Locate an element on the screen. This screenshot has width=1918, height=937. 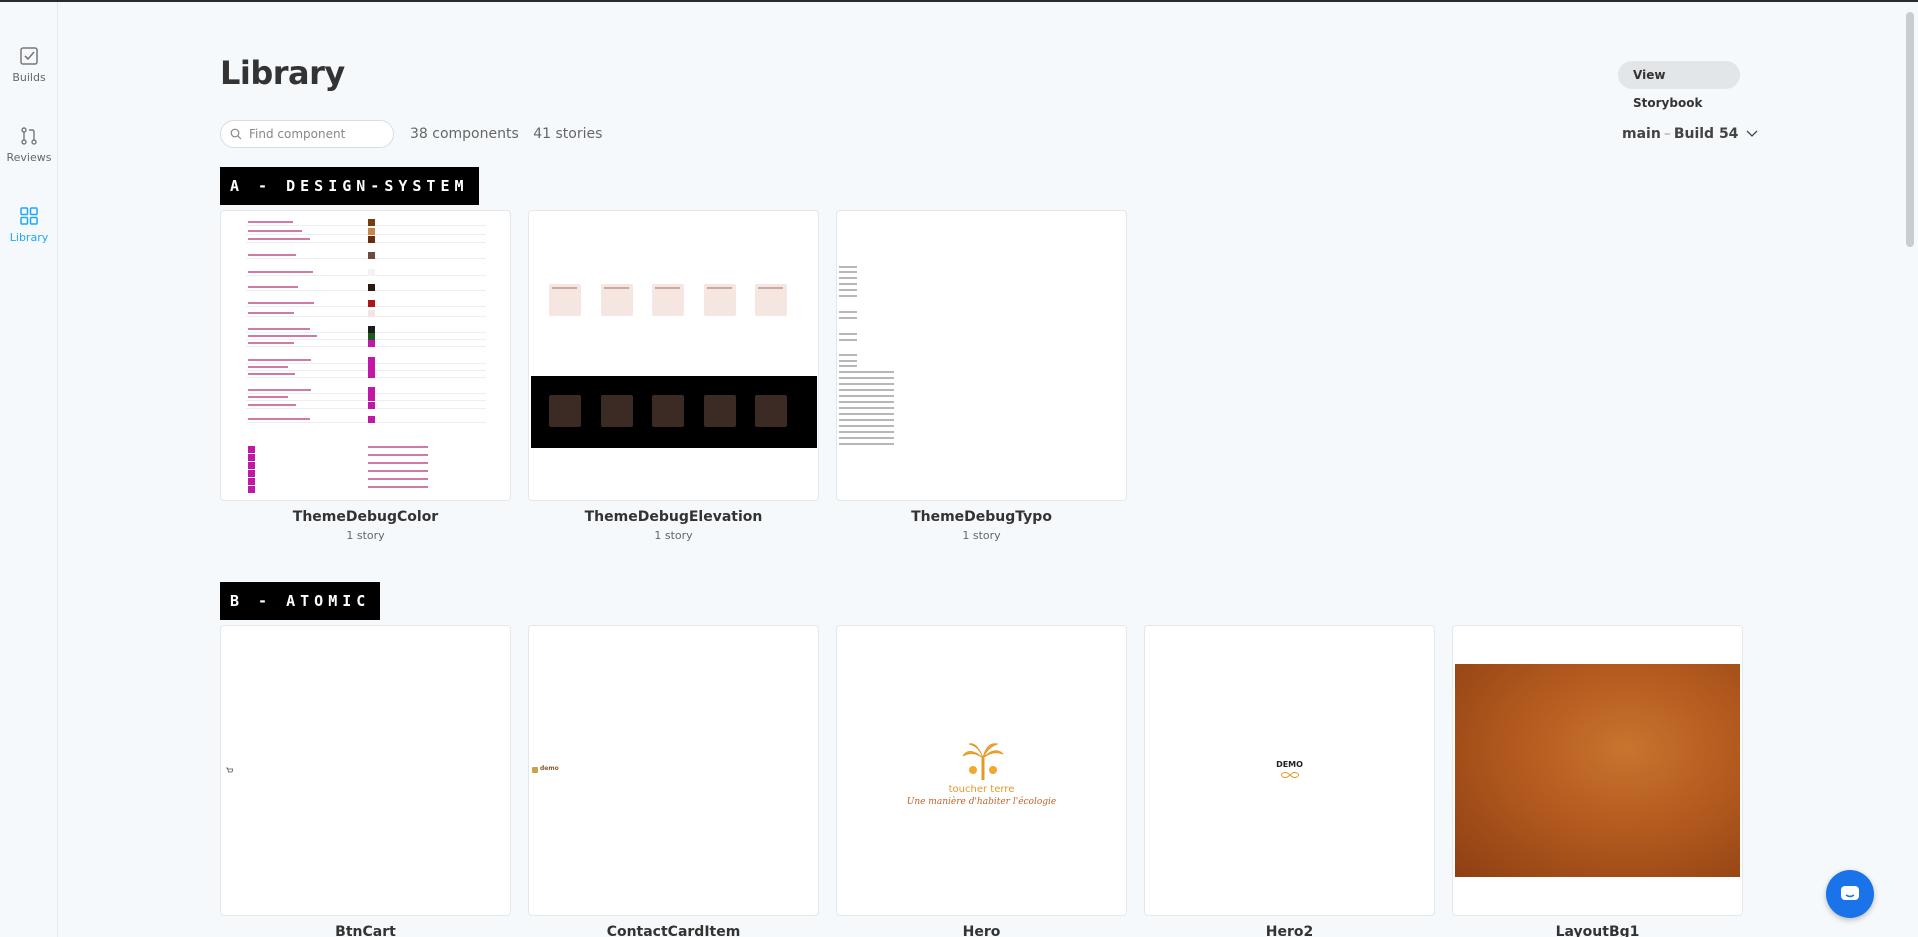
search-input is located at coordinates (319, 134).